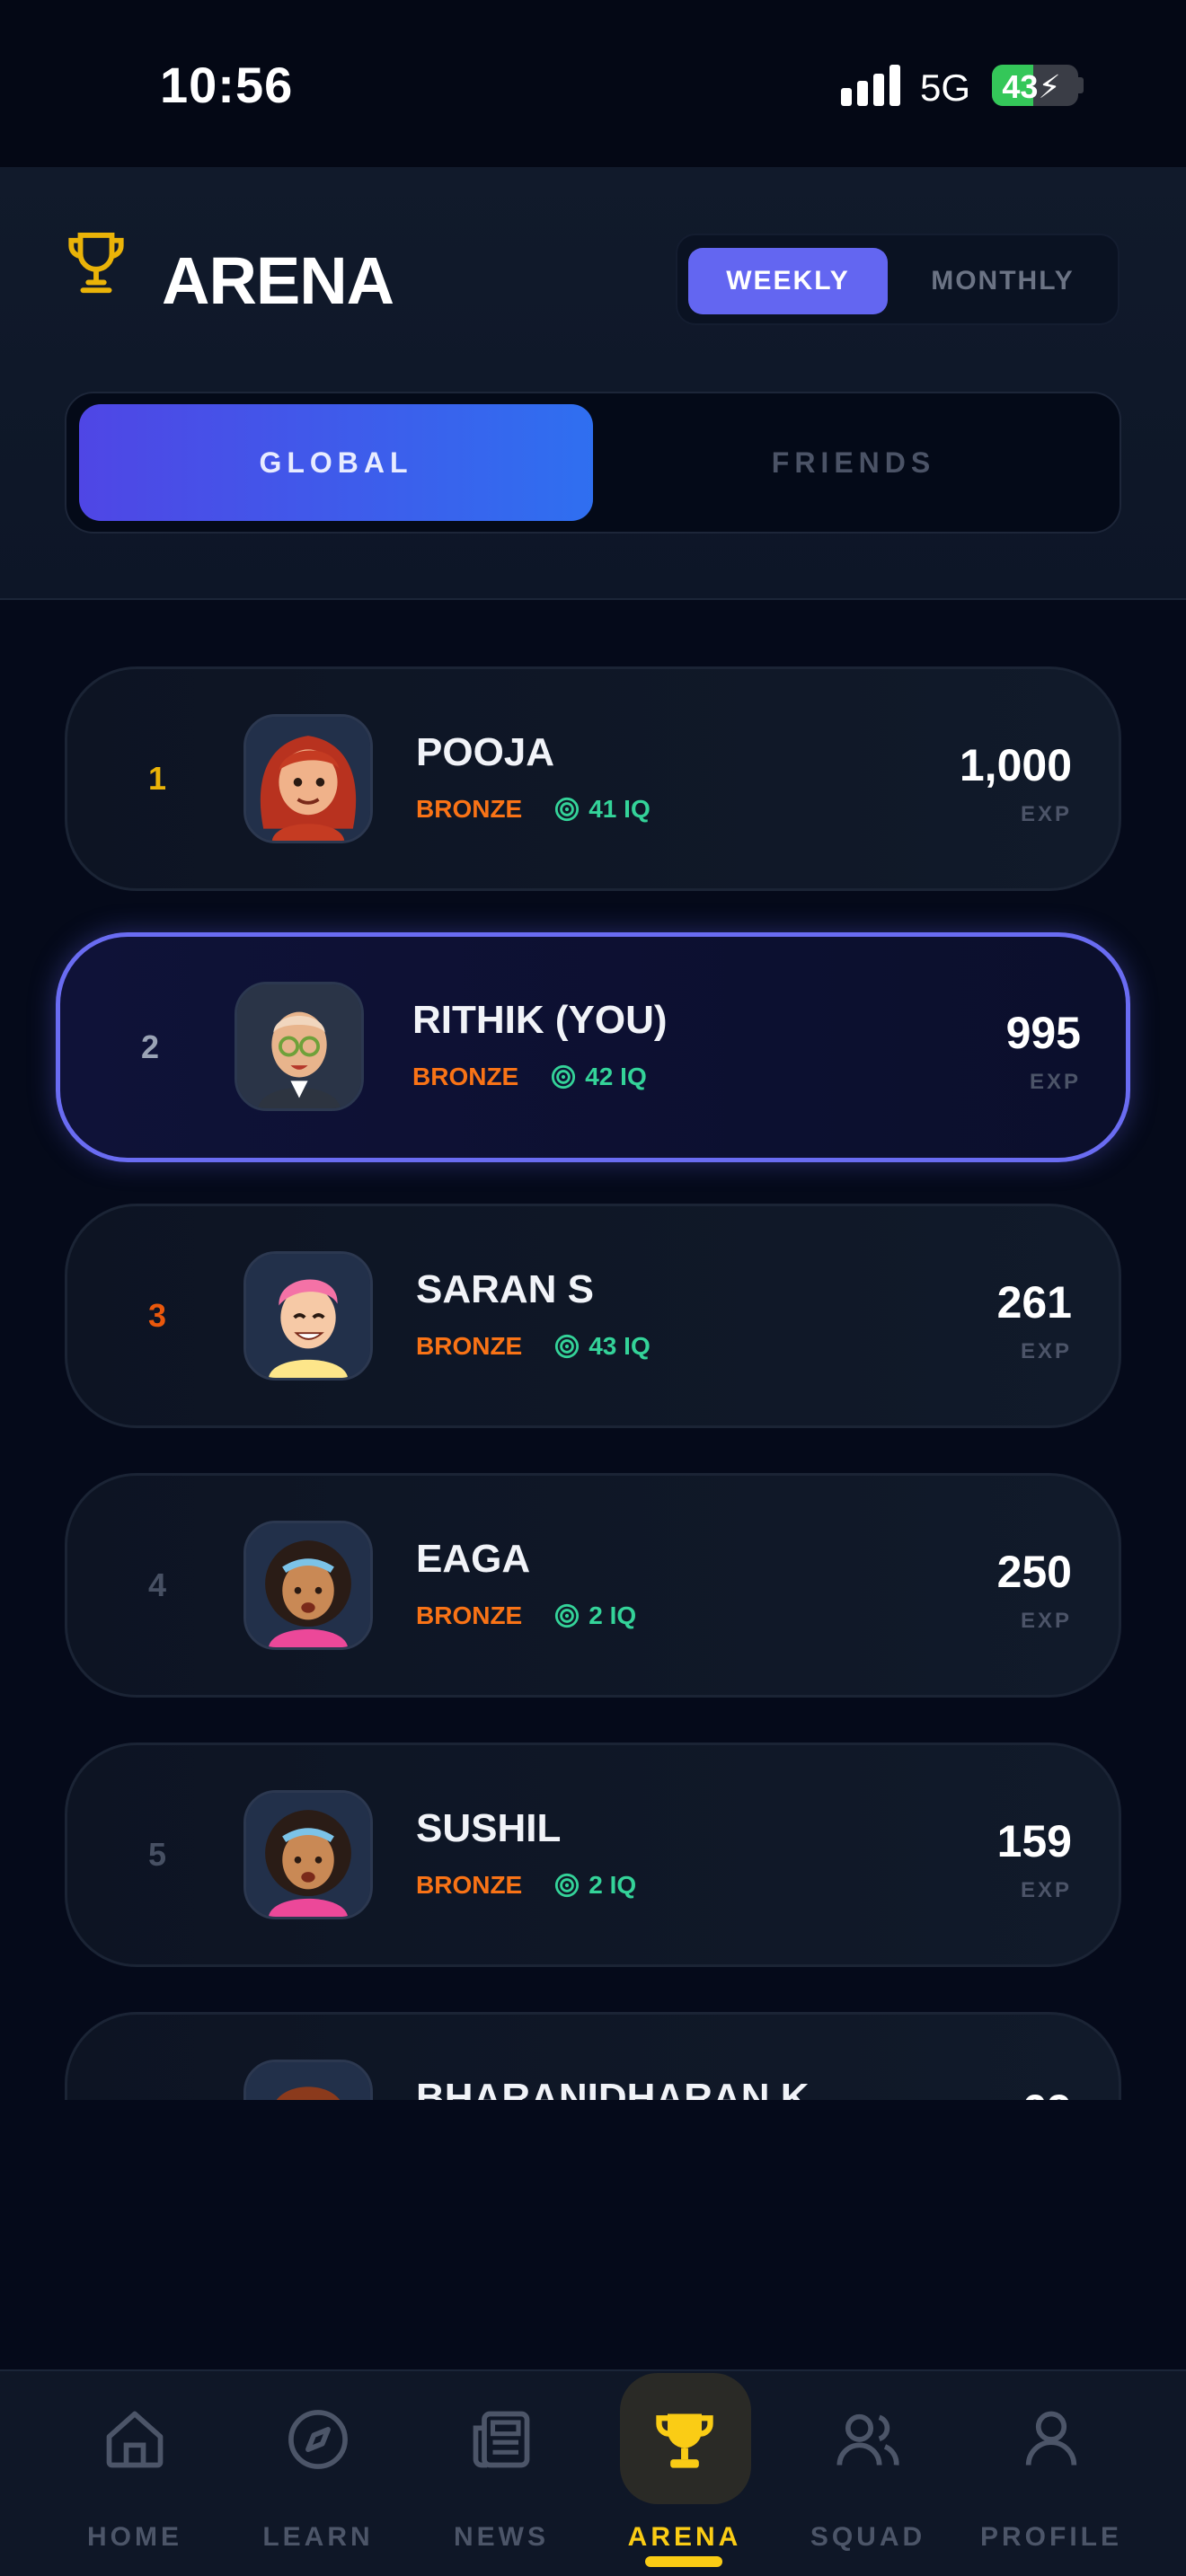 The image size is (1186, 2576). Describe the element at coordinates (505, 1289) in the screenshot. I see `player-name: SARAN S` at that location.